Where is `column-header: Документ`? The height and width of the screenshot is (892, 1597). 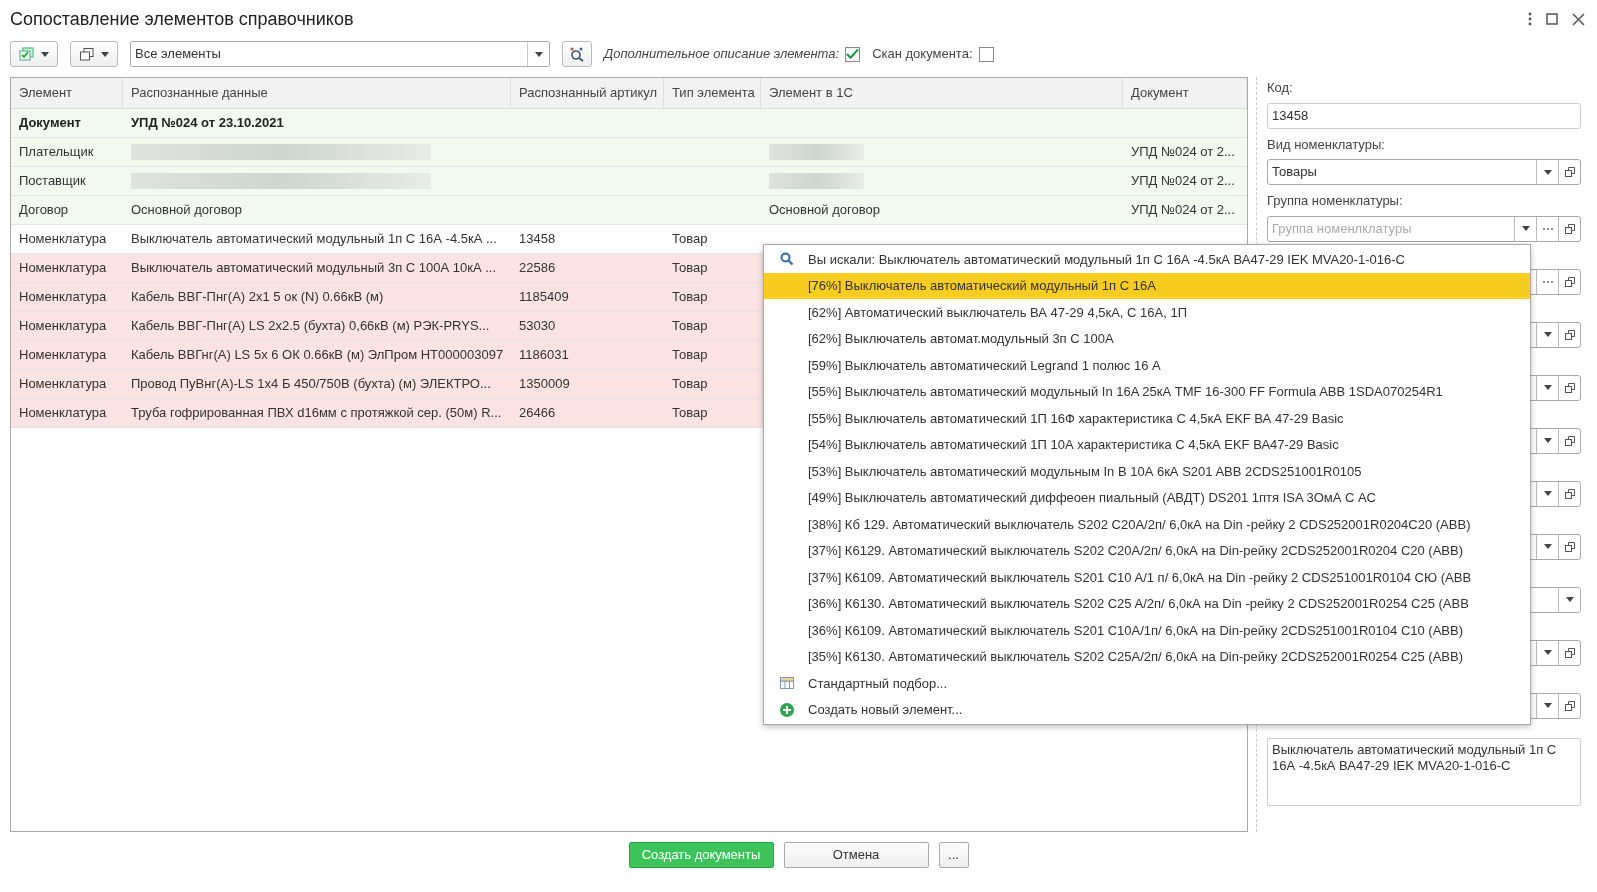
column-header: Документ is located at coordinates (1185, 93).